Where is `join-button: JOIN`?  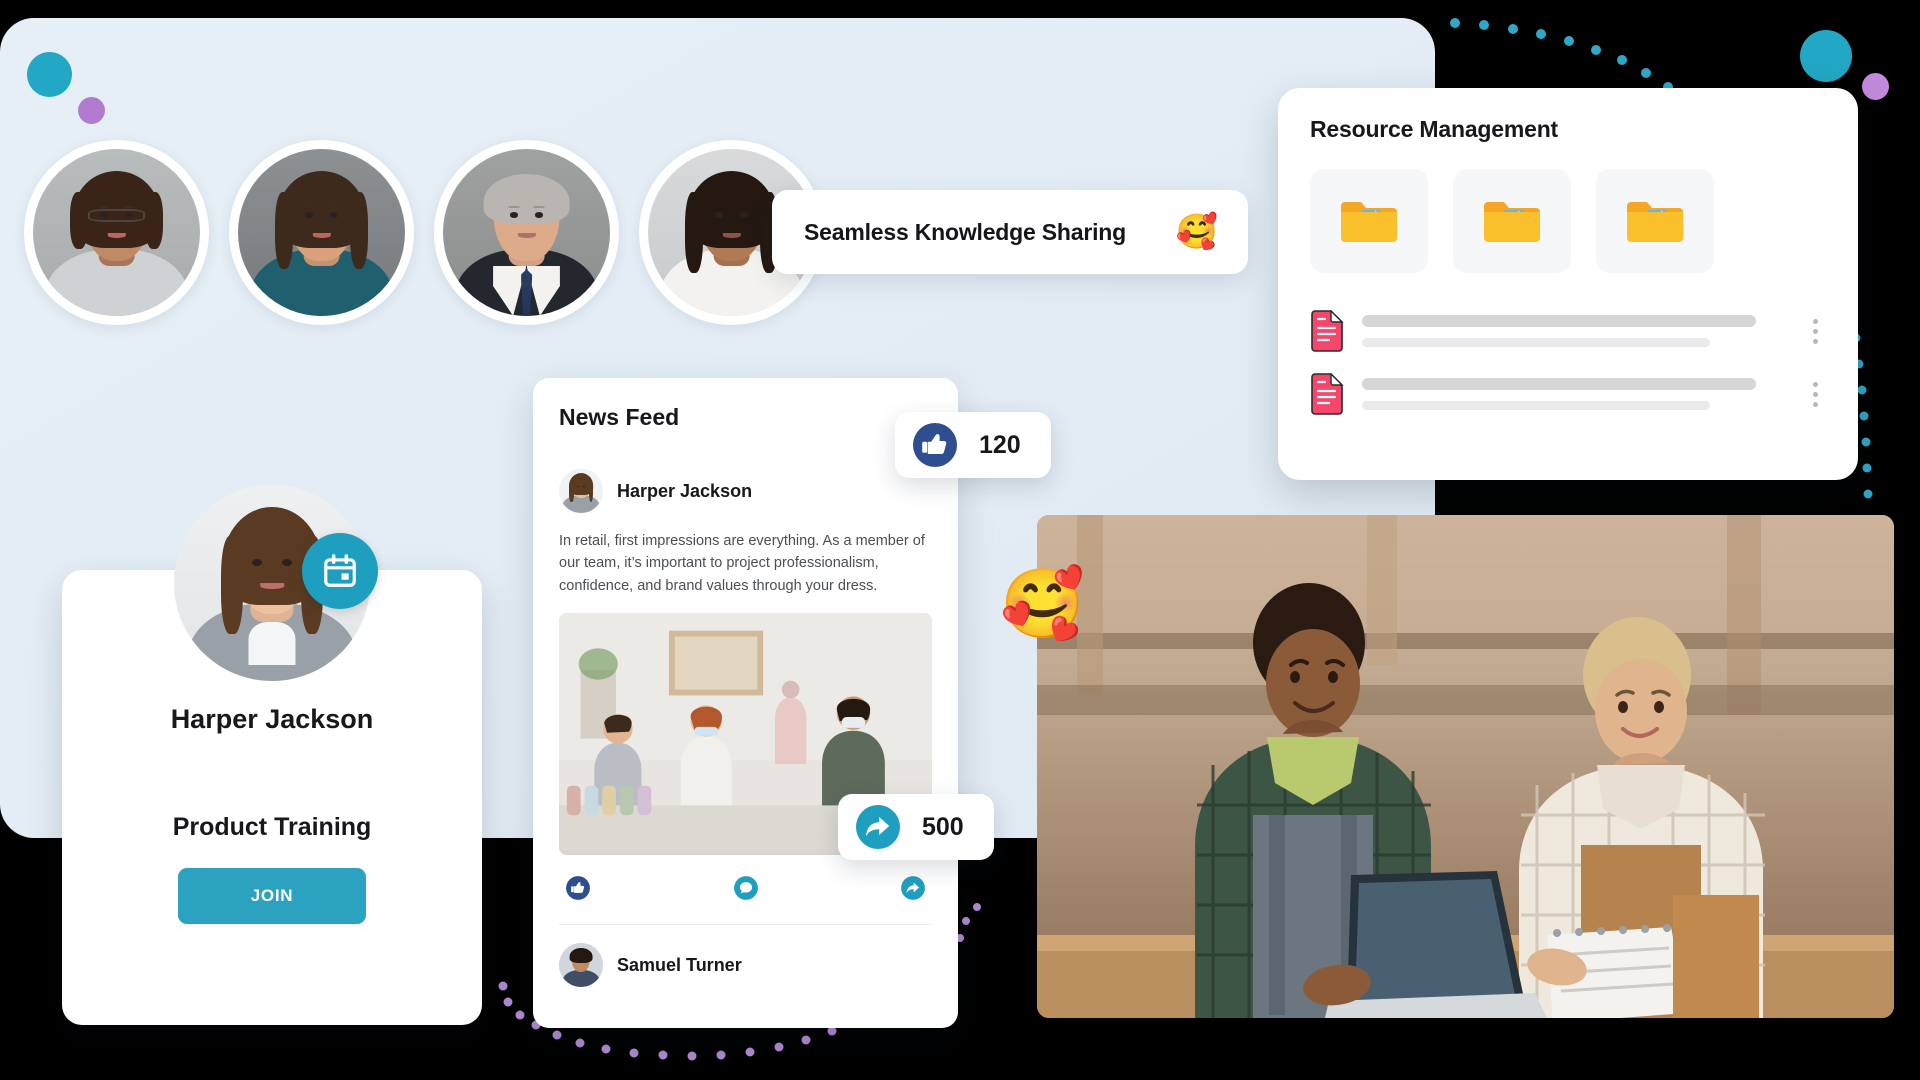
join-button: JOIN is located at coordinates (272, 896).